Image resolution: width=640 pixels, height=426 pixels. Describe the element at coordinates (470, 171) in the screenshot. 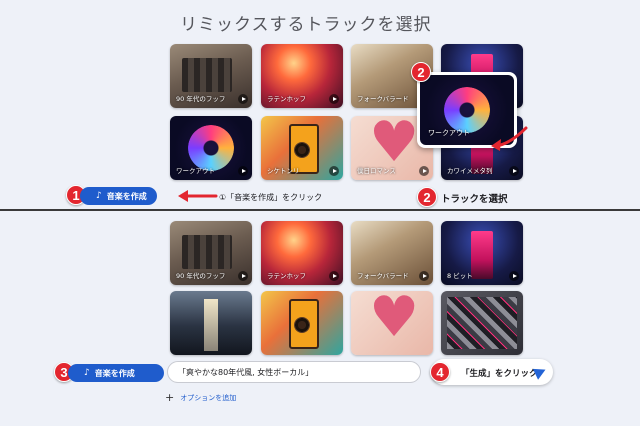

I see `track-label: カワイメメタ列` at that location.